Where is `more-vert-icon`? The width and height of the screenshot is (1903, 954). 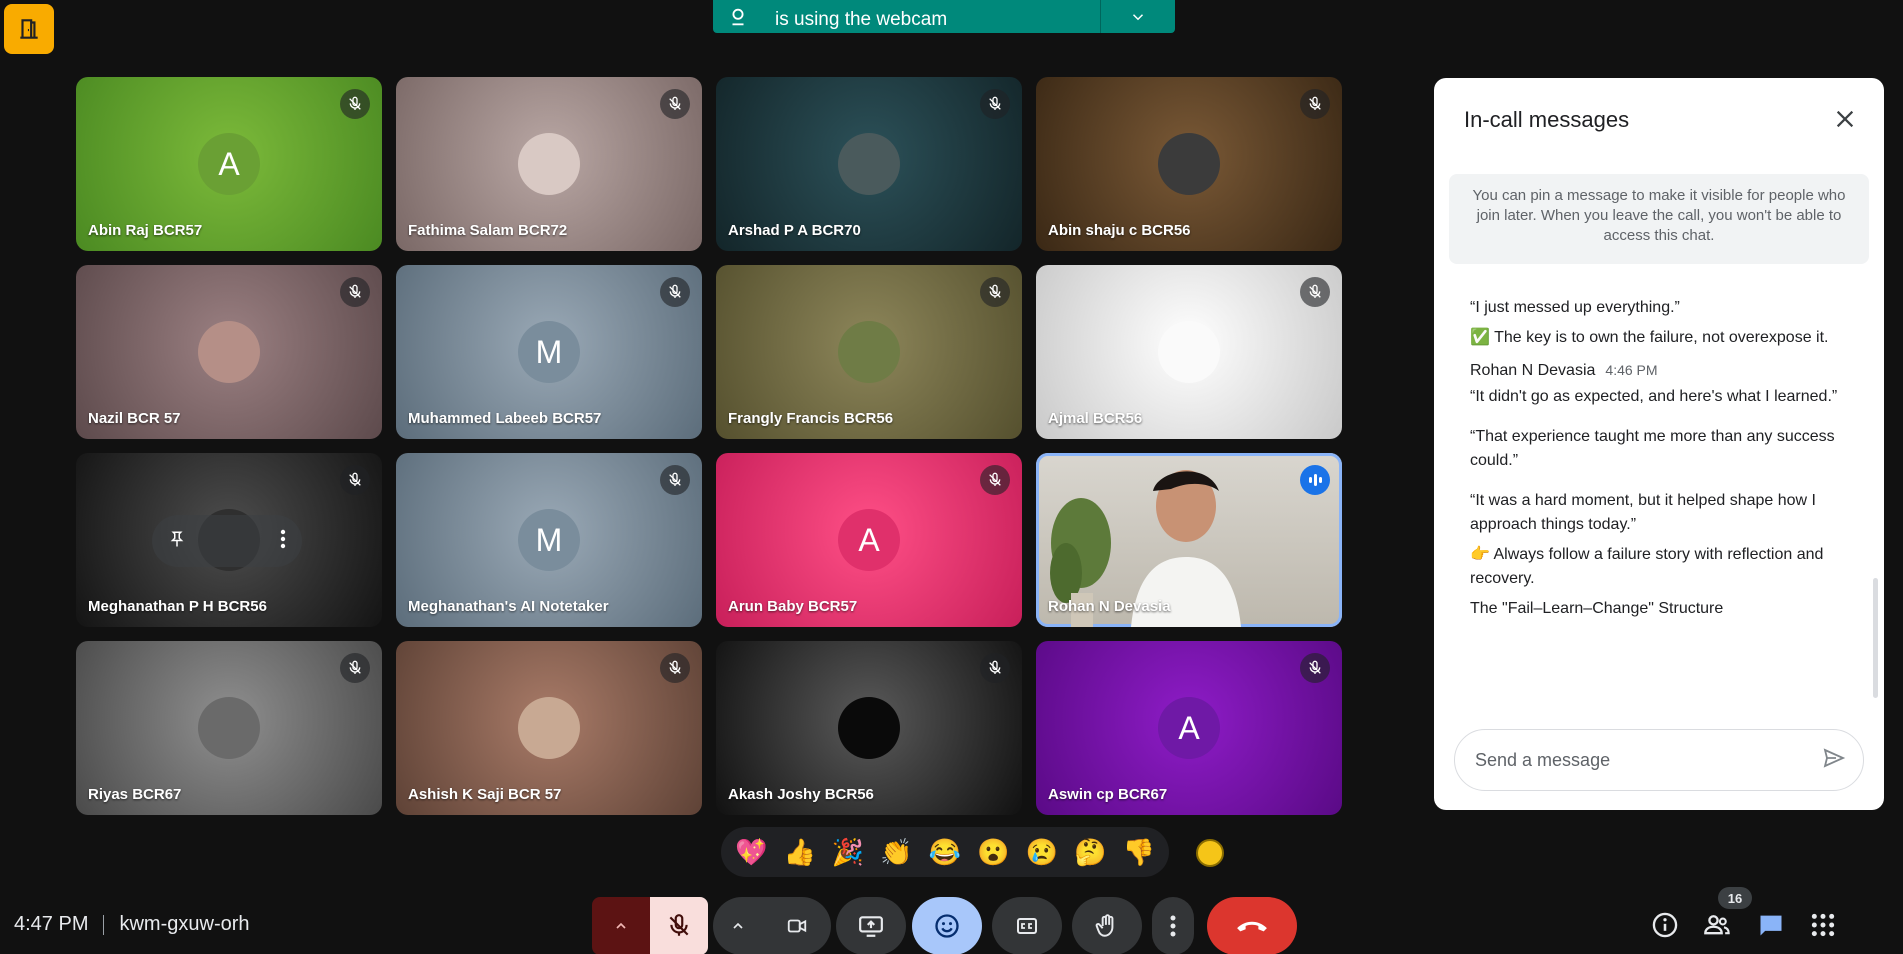 more-vert-icon is located at coordinates (283, 541).